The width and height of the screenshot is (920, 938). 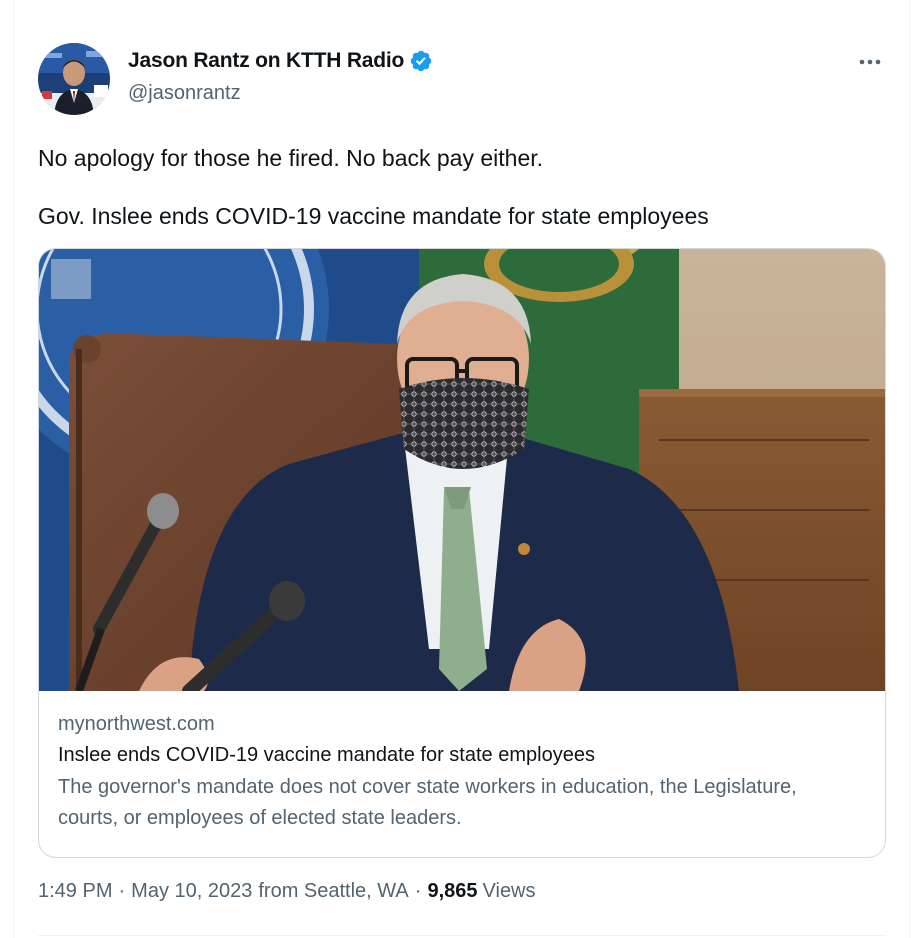 I want to click on views-count: 9,865, so click(x=452, y=891).